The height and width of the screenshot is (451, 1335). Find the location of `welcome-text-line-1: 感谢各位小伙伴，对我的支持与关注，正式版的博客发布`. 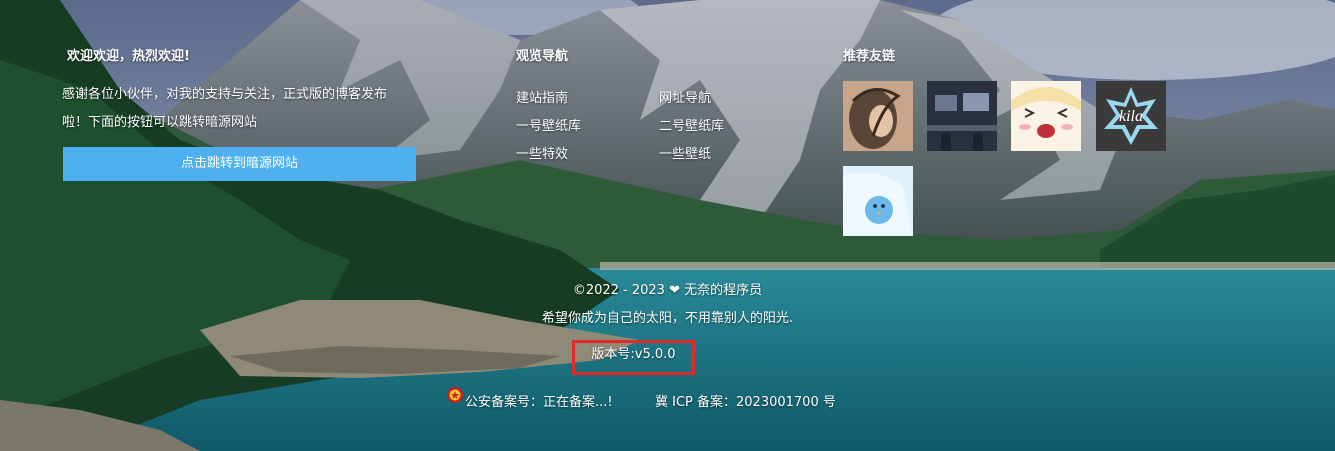

welcome-text-line-1: 感谢各位小伙伴，对我的支持与关注，正式版的博客发布 is located at coordinates (225, 94).